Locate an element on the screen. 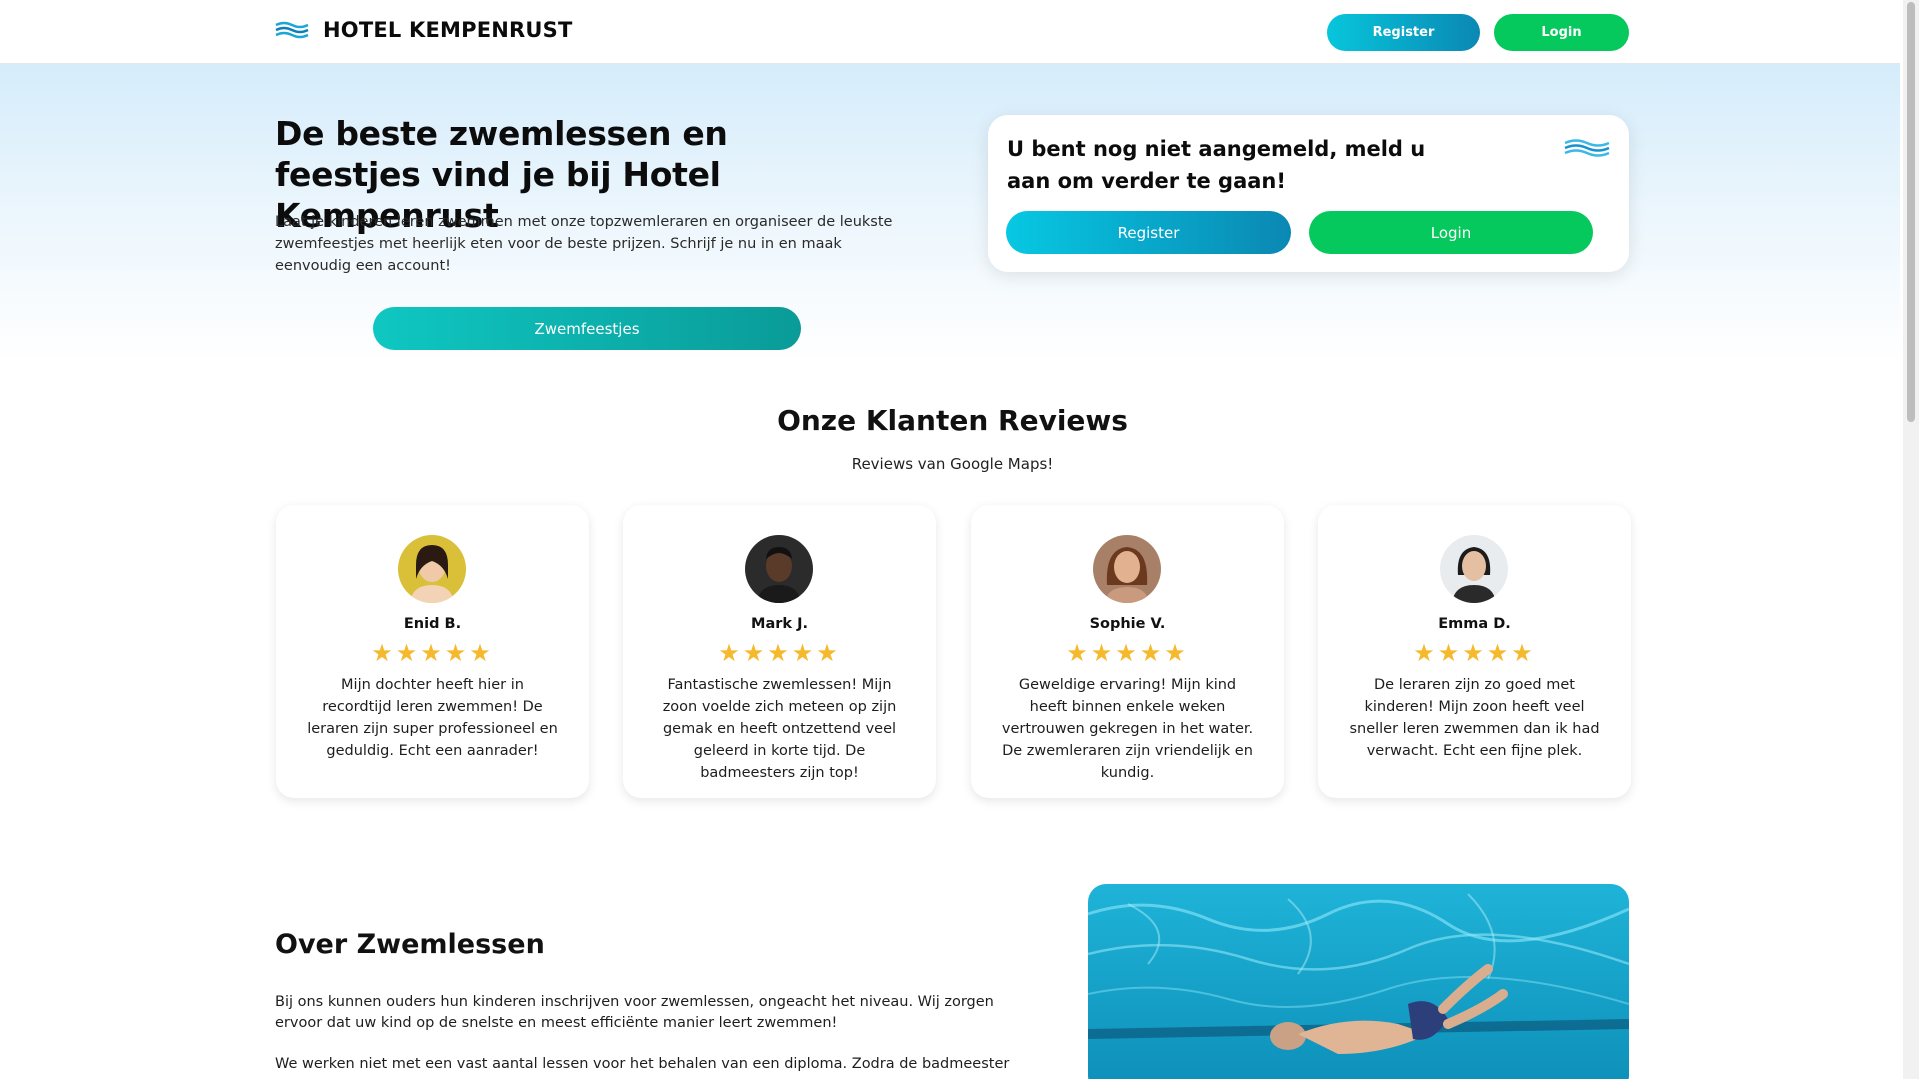  swimming-pool-image is located at coordinates (1358, 981).